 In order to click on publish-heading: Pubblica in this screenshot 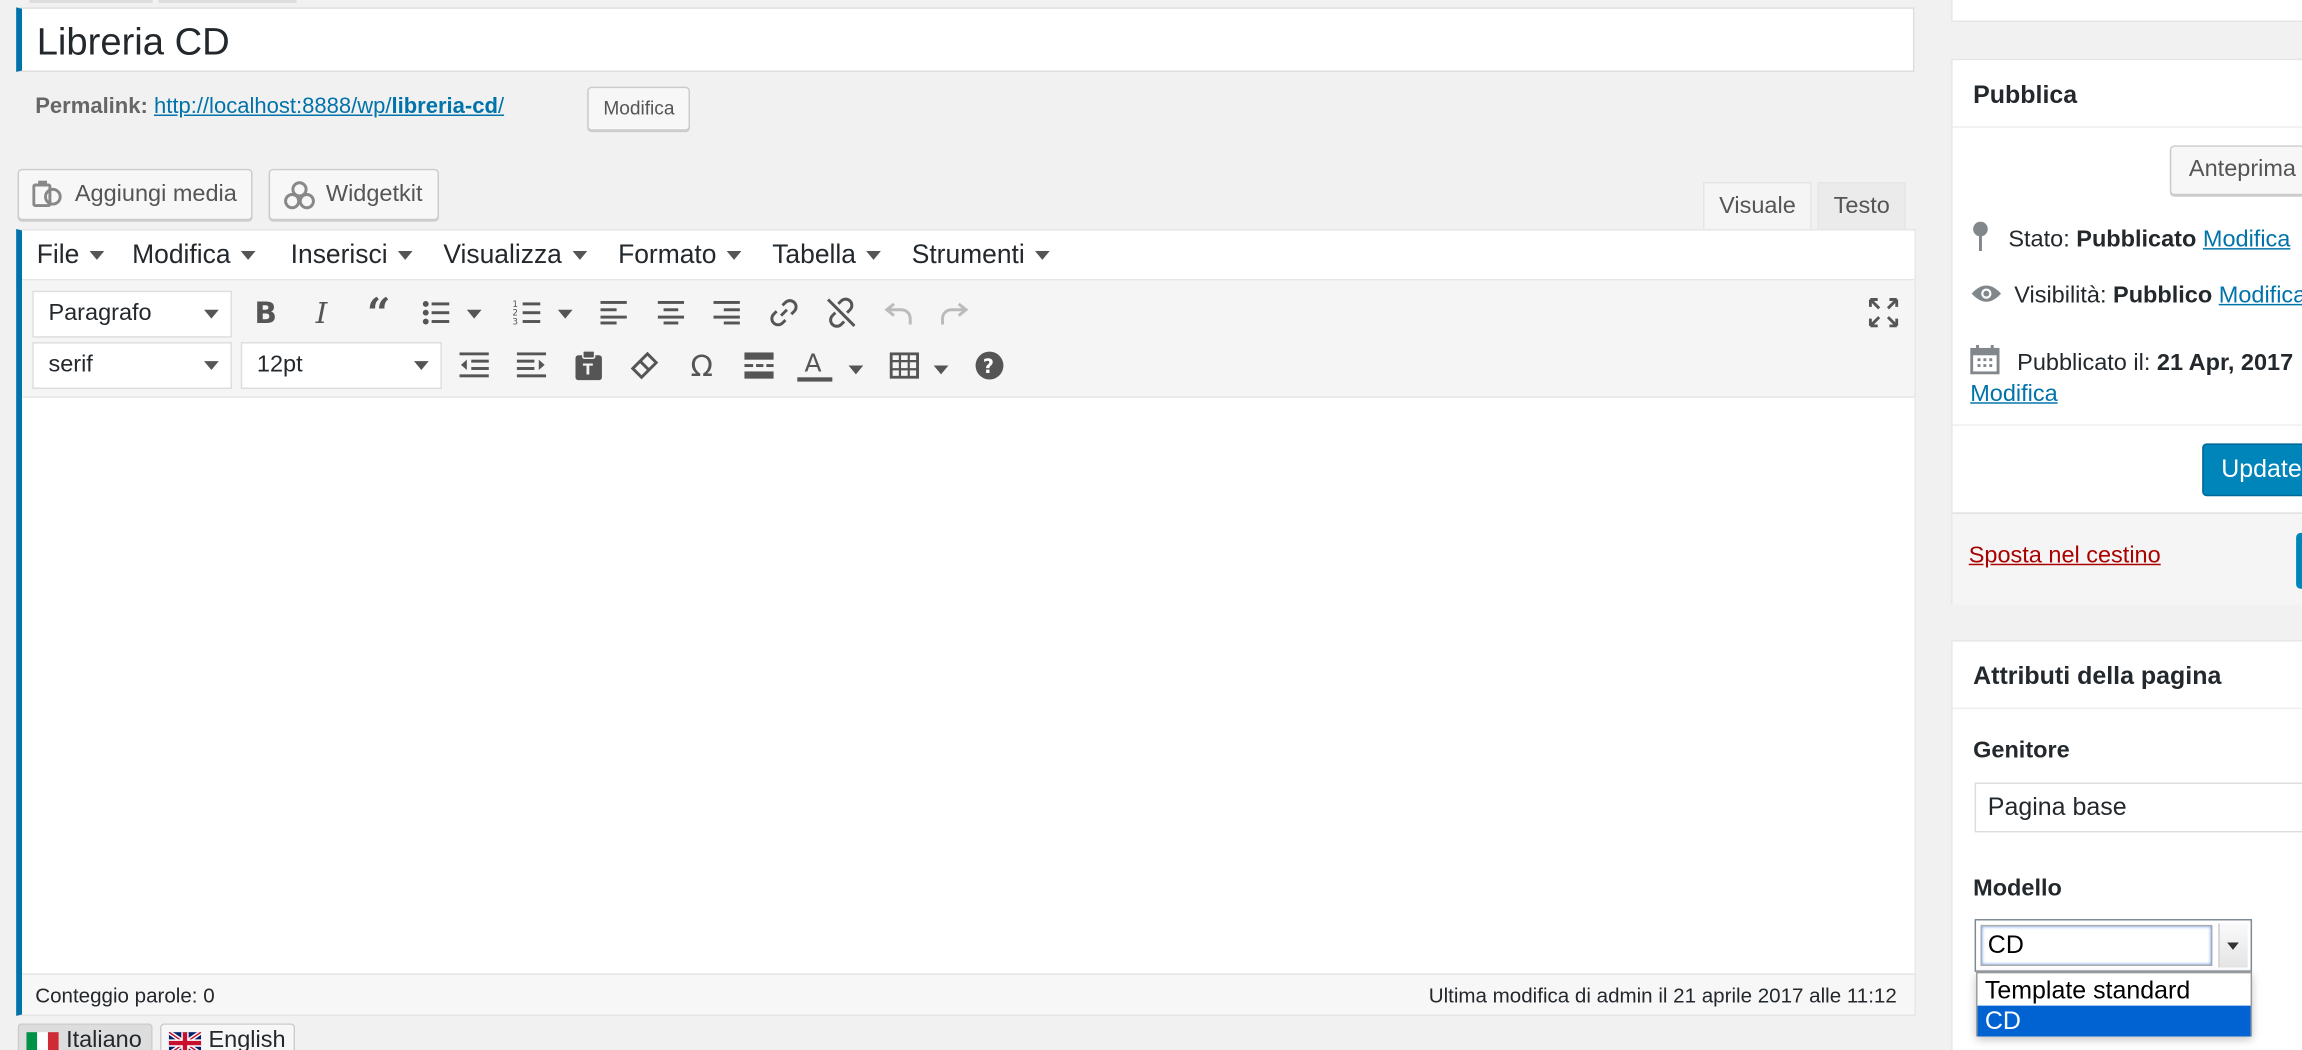, I will do `click(2025, 94)`.